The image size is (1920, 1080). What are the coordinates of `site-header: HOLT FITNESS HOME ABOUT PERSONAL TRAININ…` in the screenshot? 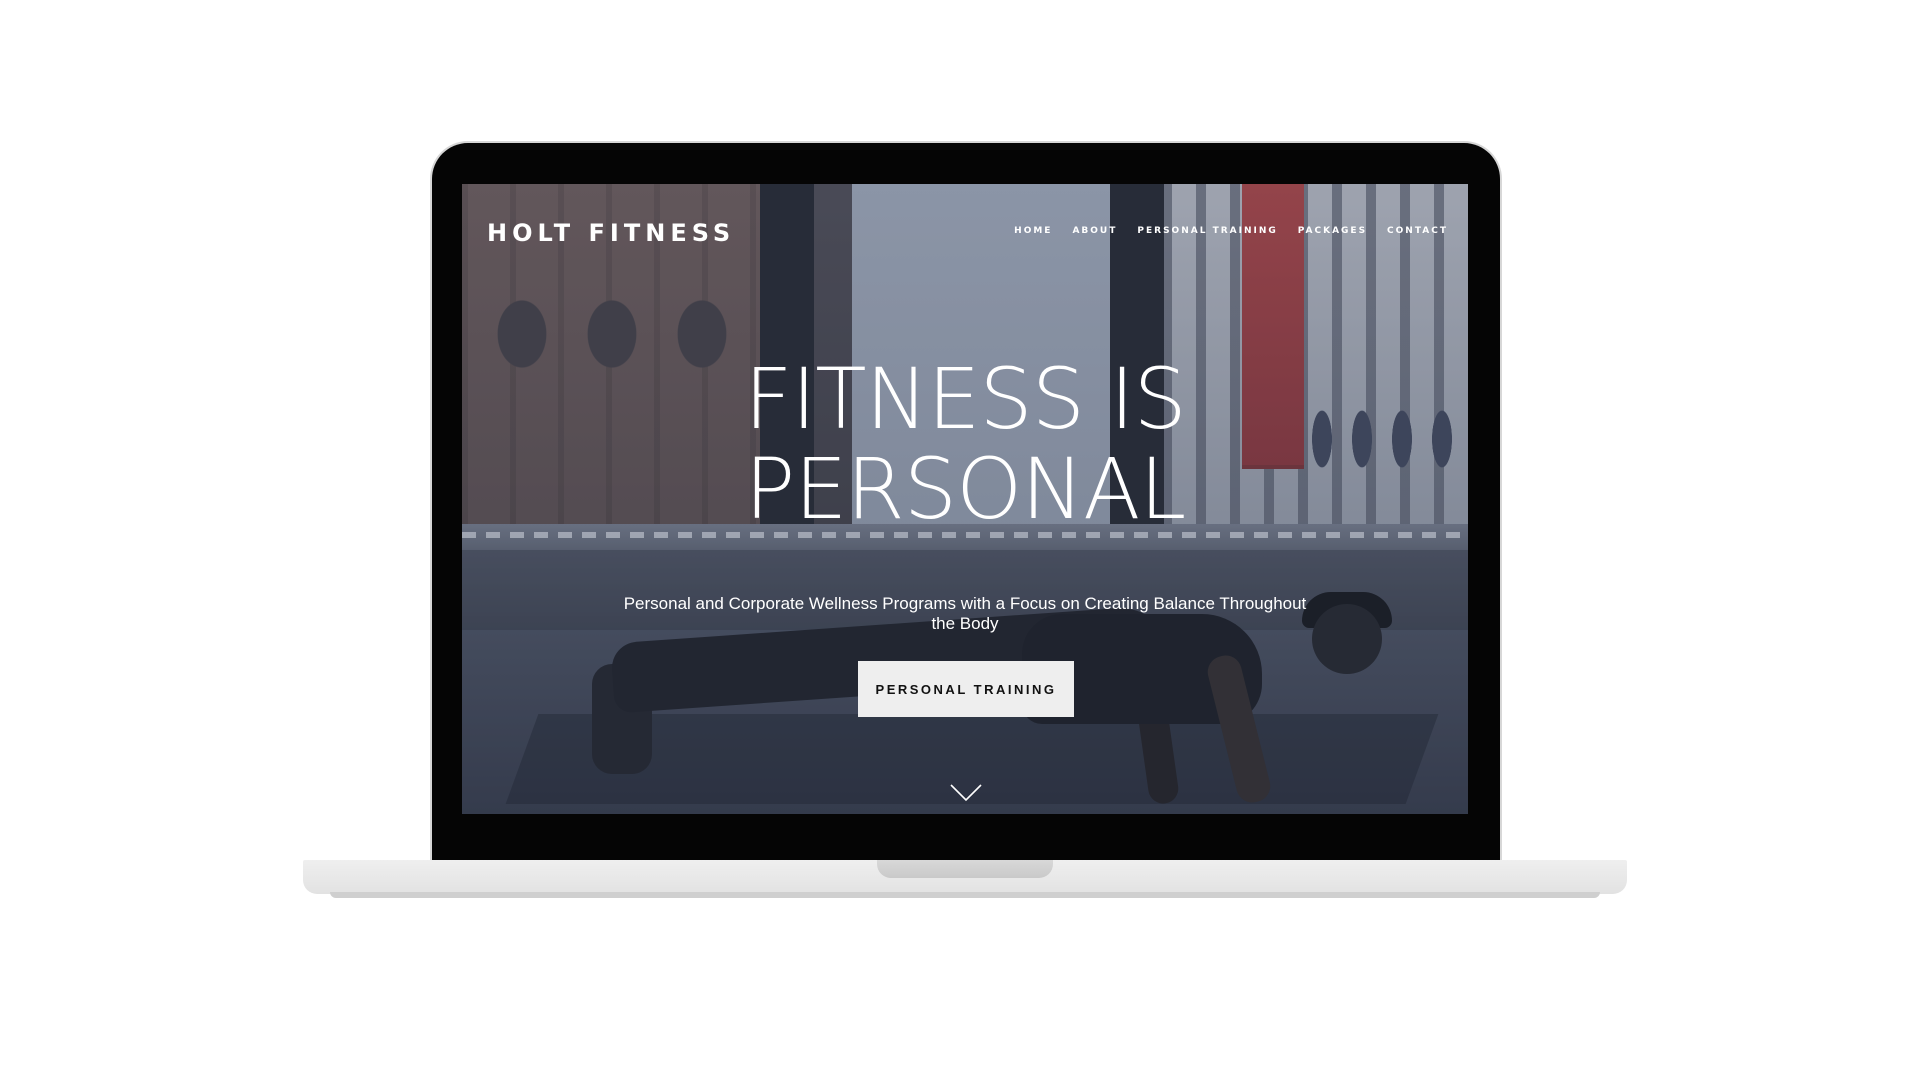 It's located at (965, 234).